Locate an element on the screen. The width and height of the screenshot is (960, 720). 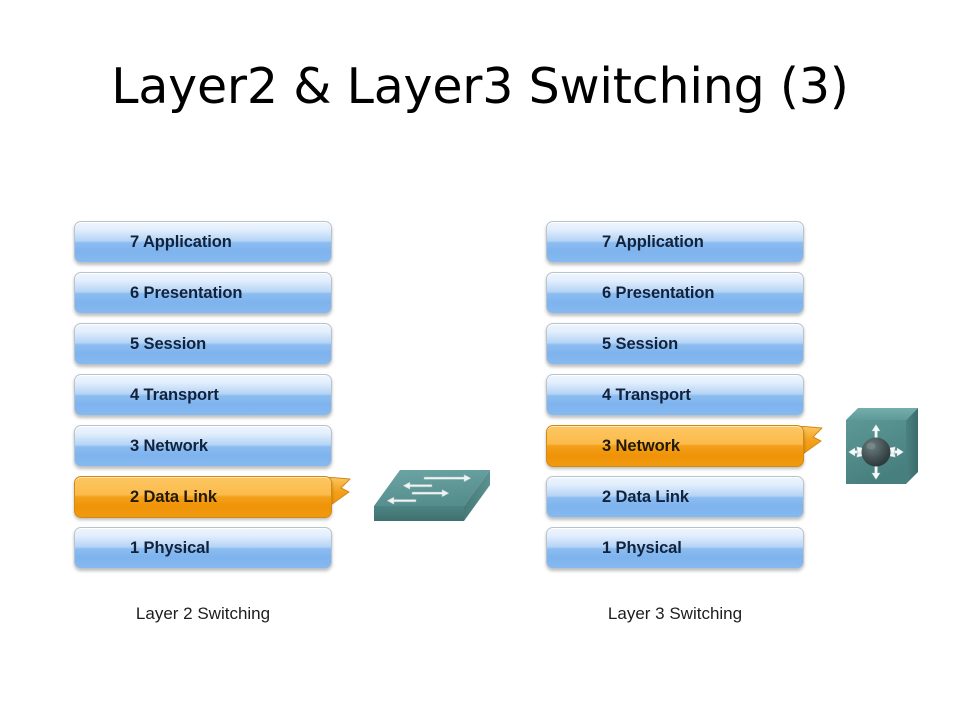
layer3-switch-icon is located at coordinates (877, 452).